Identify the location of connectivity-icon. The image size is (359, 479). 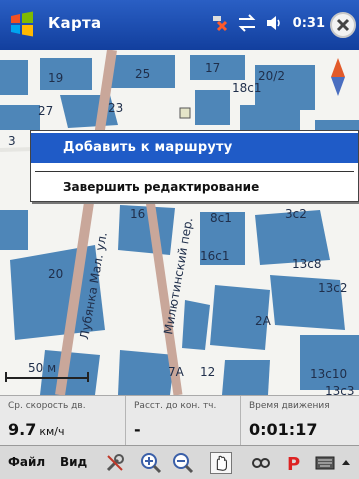
(247, 23).